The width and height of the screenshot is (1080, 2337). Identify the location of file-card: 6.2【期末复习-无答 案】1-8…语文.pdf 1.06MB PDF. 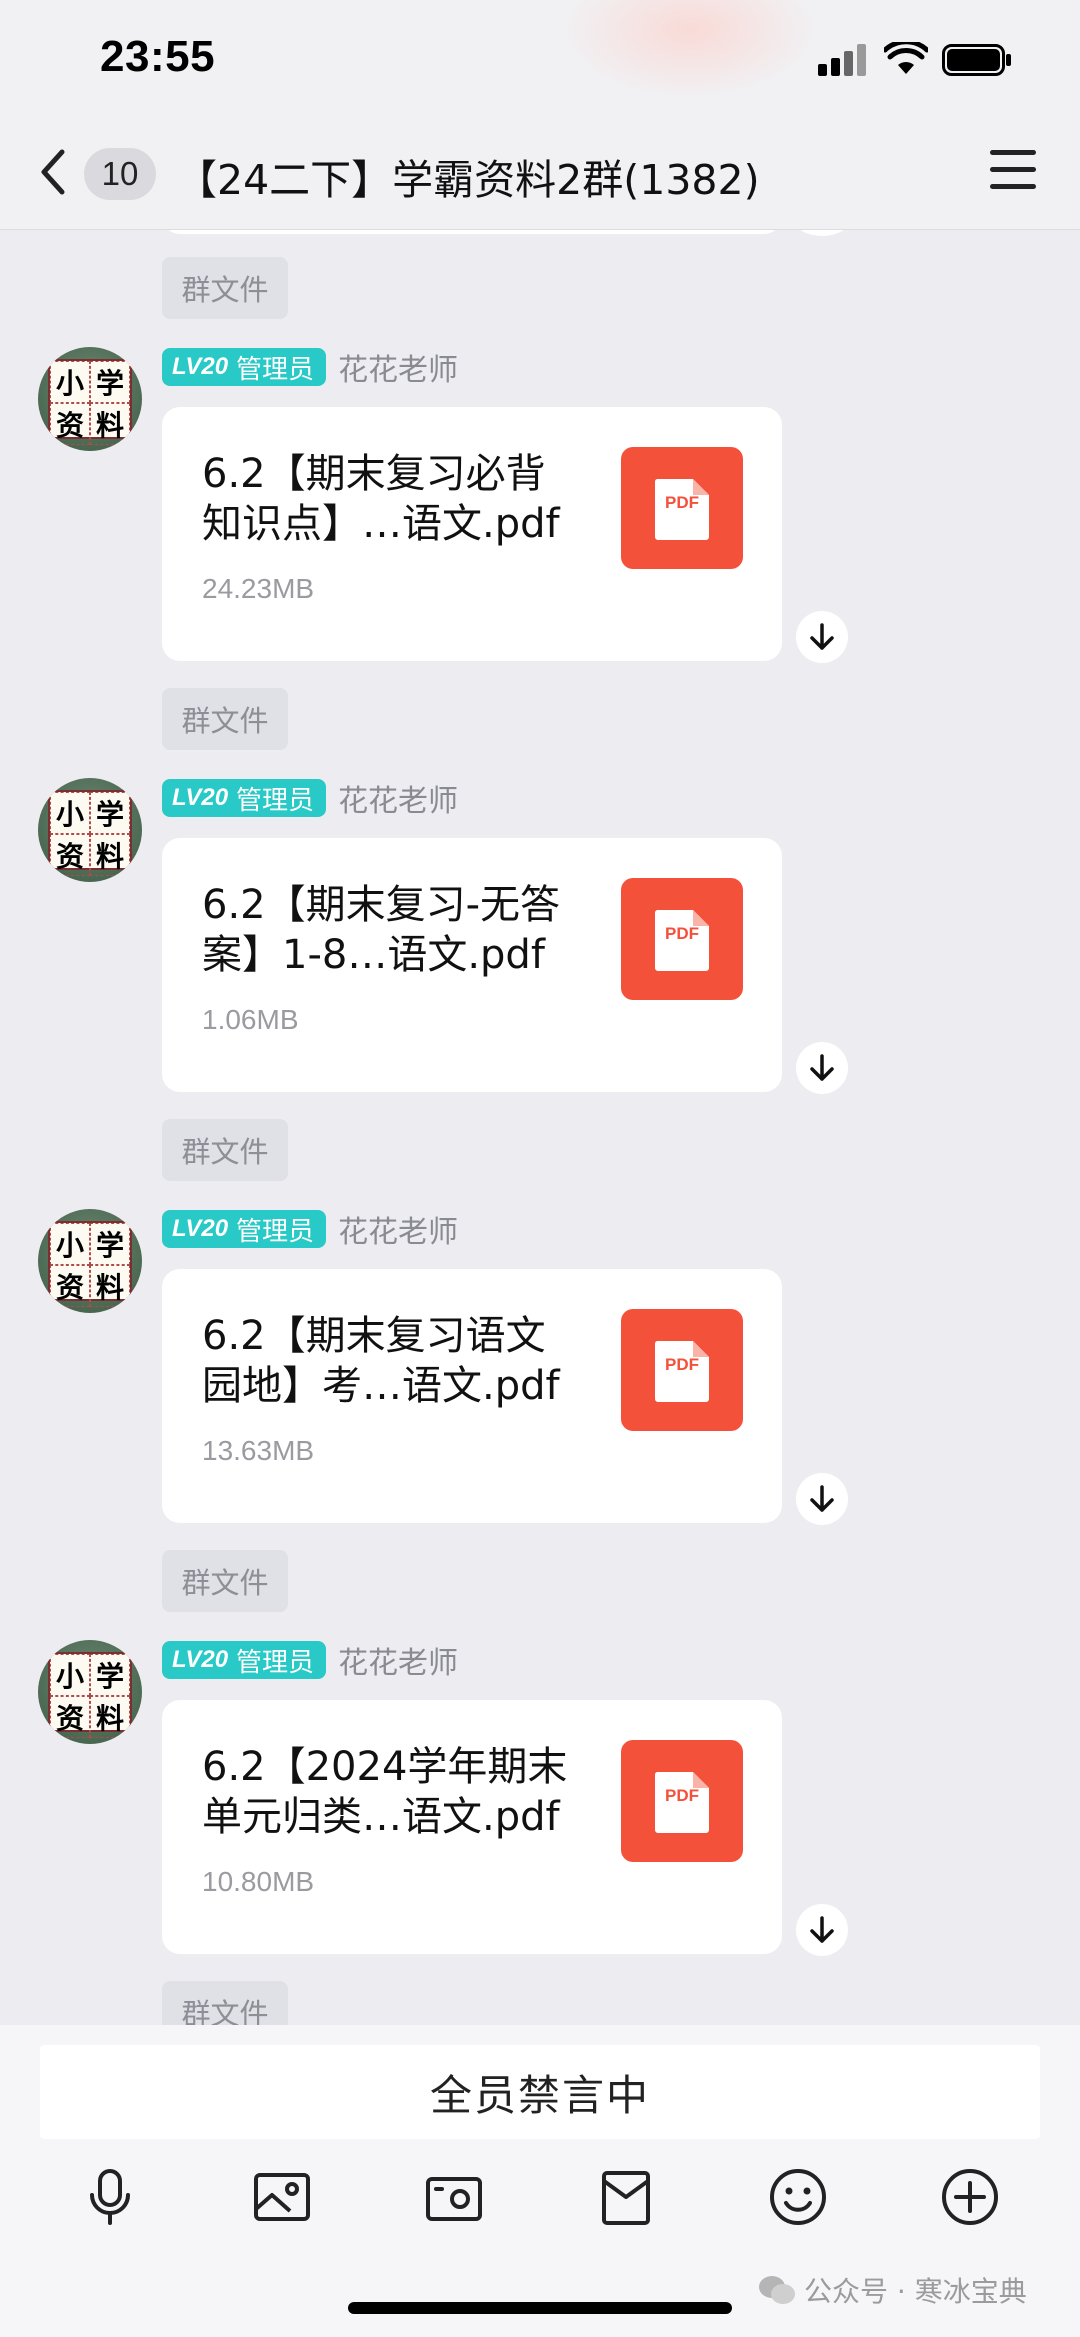
(472, 965).